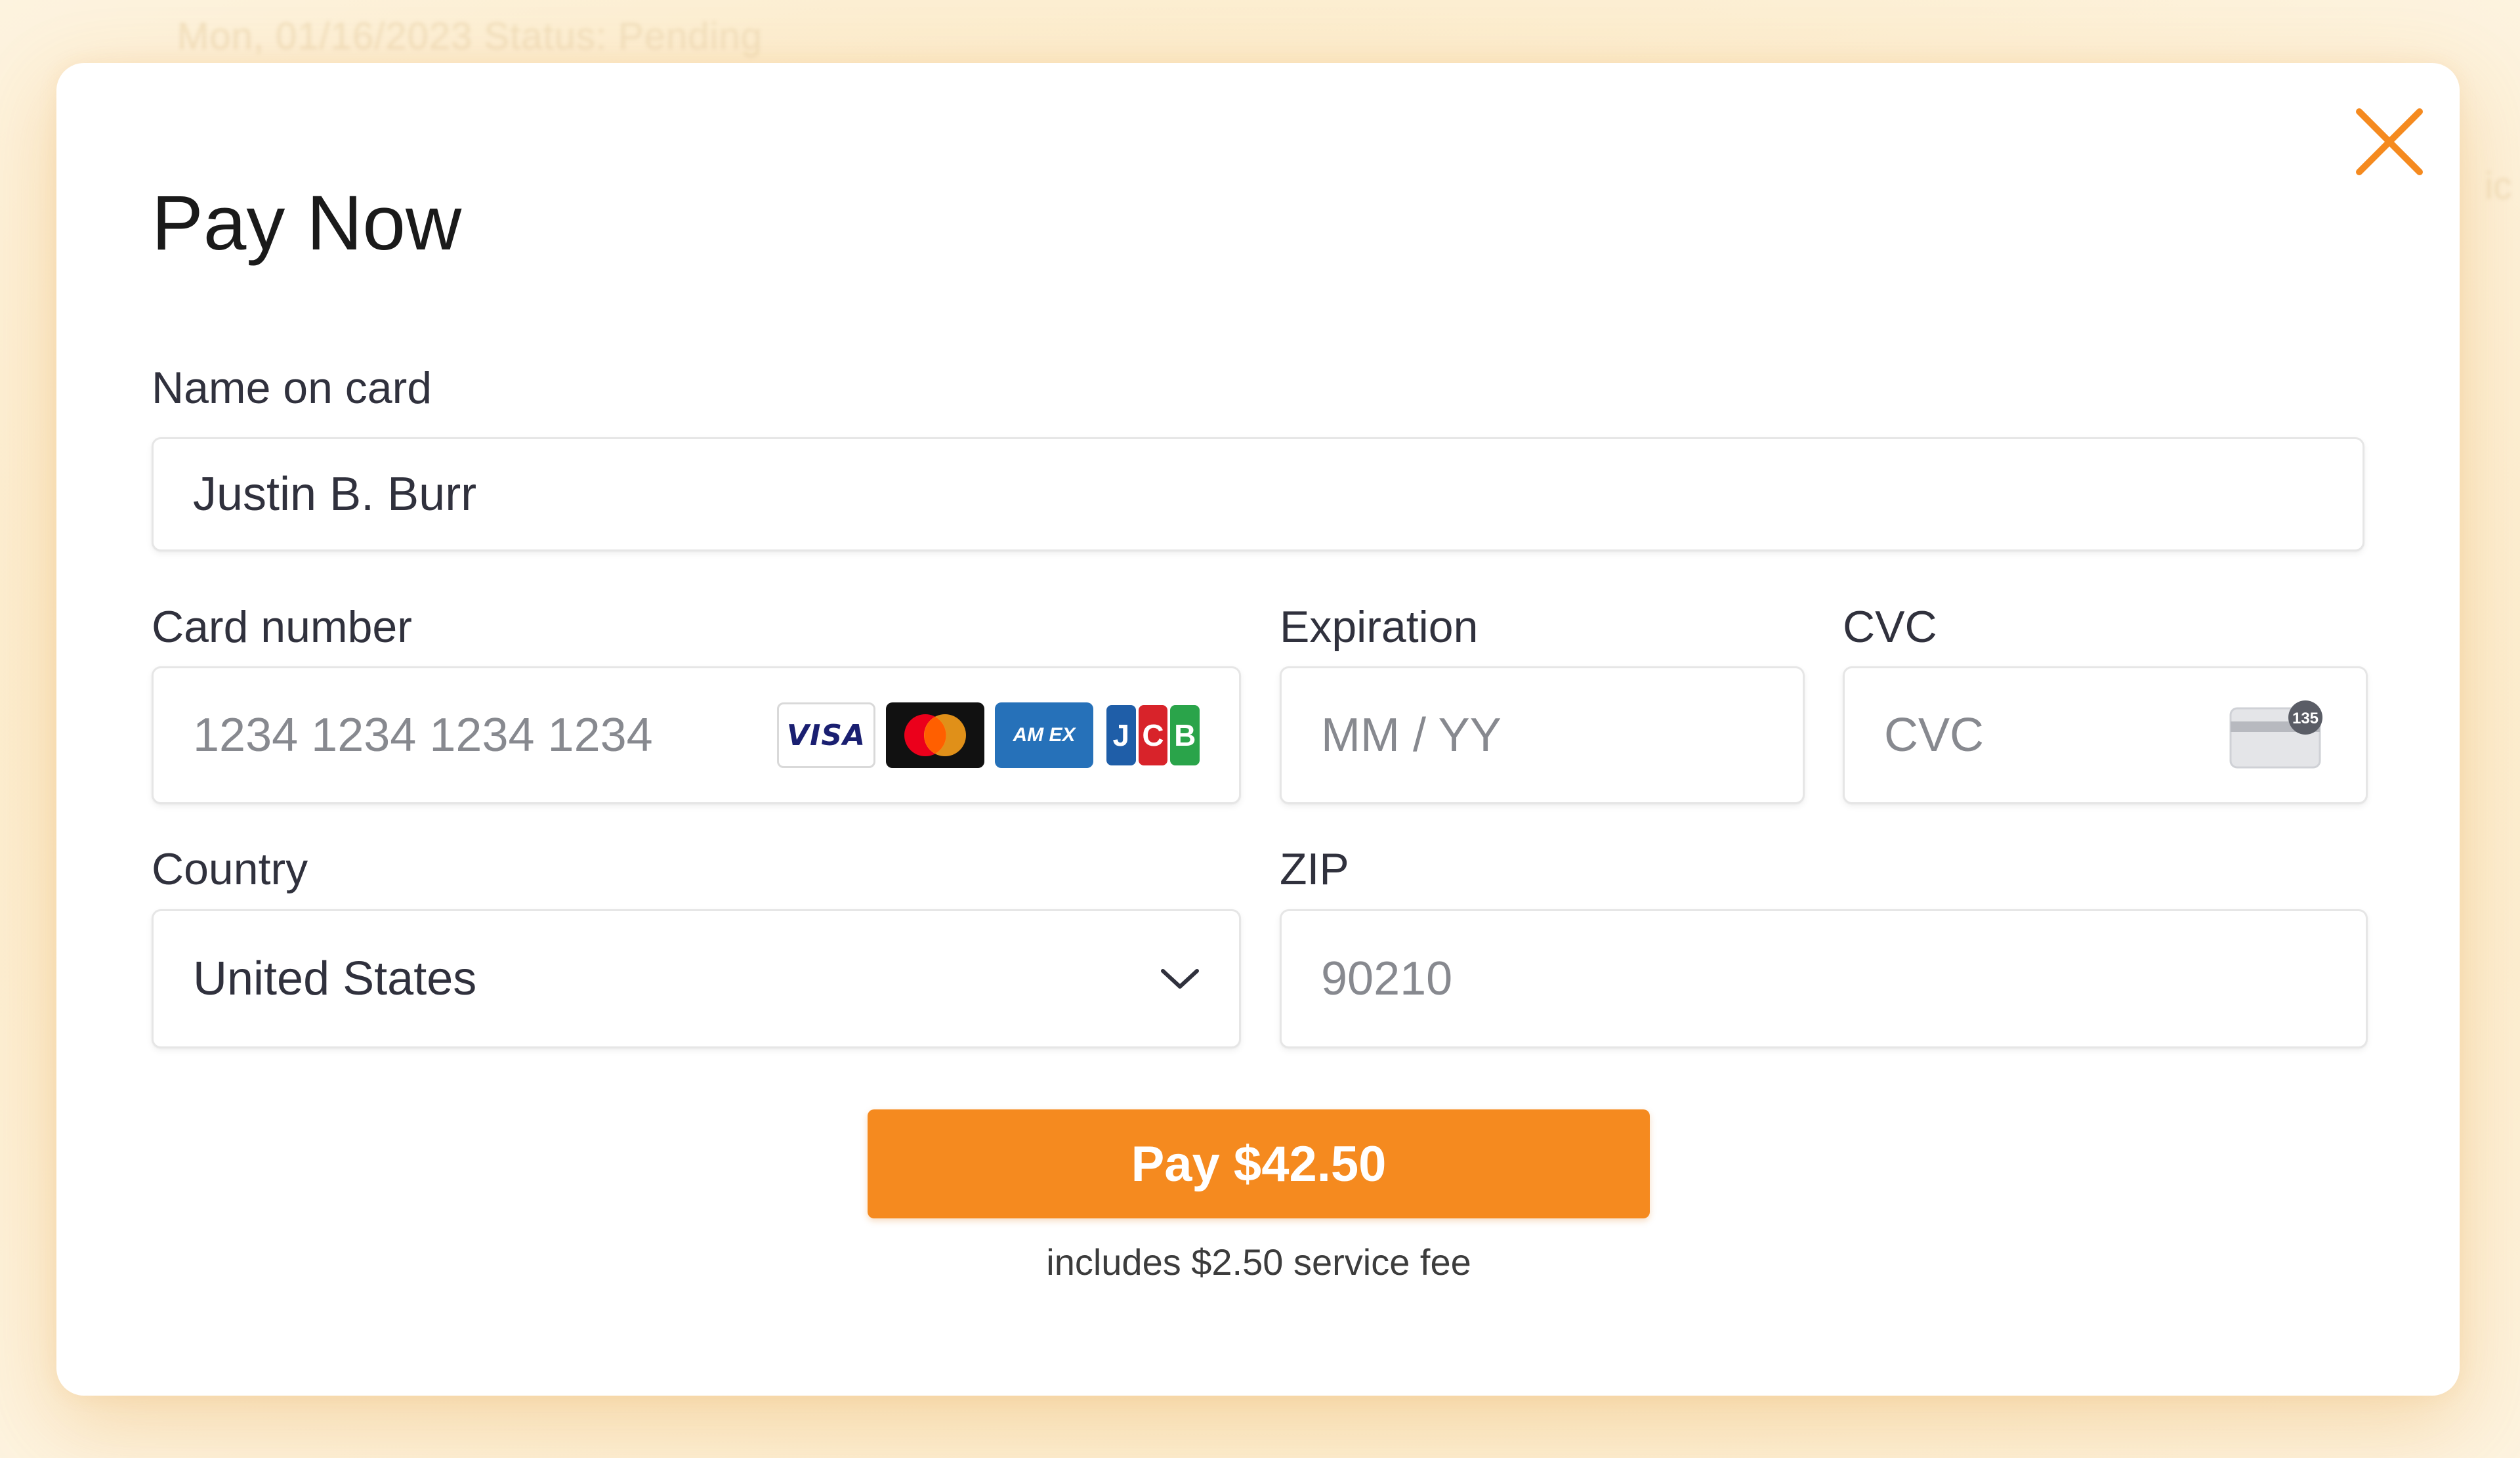 This screenshot has width=2520, height=1458. I want to click on amex-icon: AM EX, so click(1044, 735).